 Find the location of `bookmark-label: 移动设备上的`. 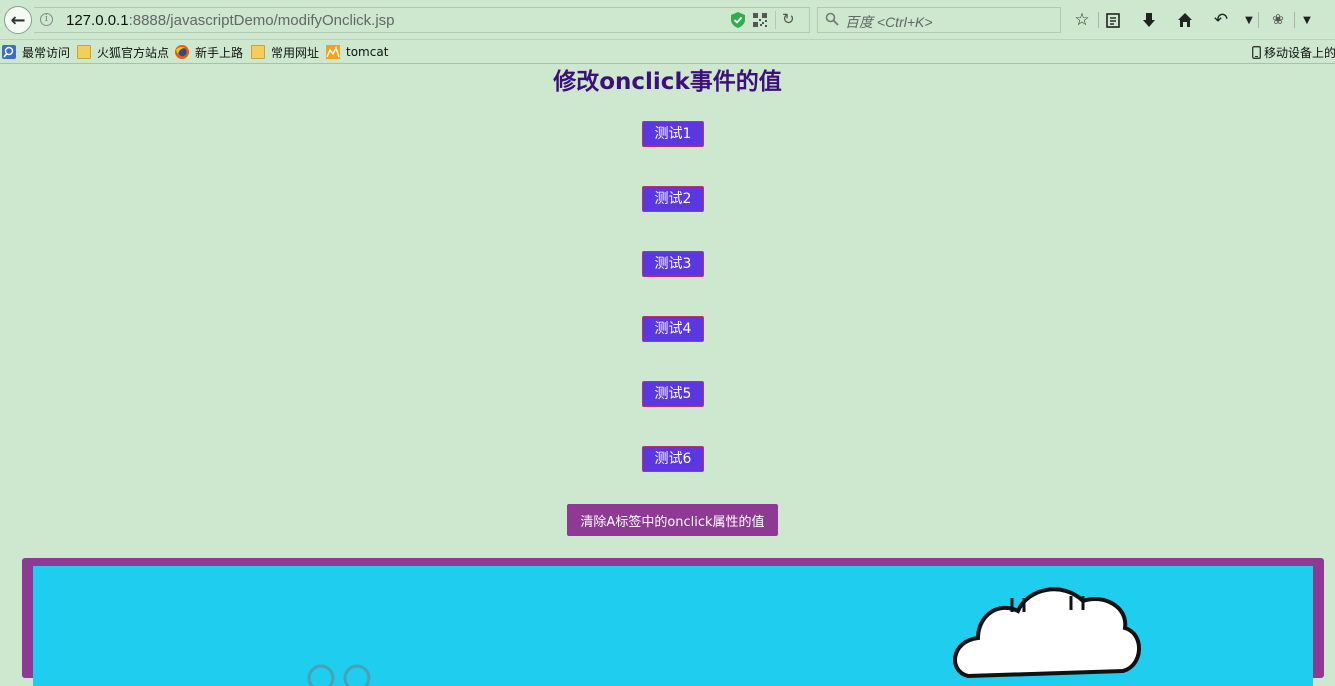

bookmark-label: 移动设备上的 is located at coordinates (1299, 52).